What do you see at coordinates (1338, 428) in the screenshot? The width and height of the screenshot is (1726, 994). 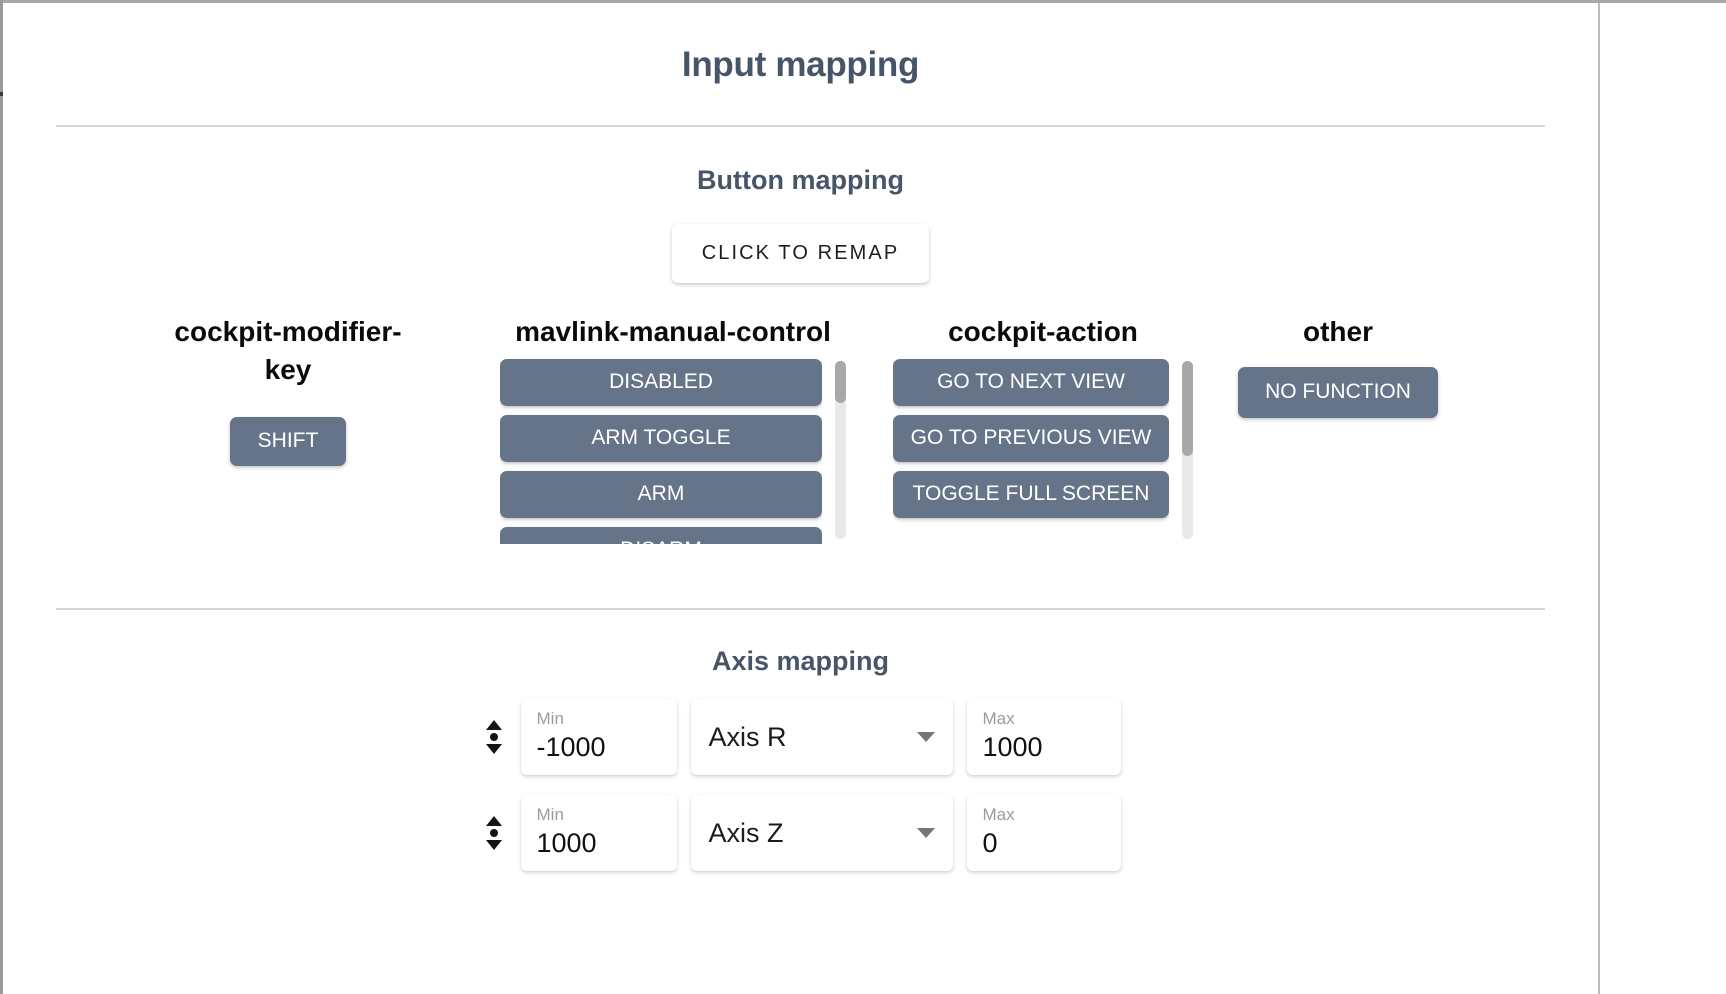 I see `column-other: other NO FUNCTION` at bounding box center [1338, 428].